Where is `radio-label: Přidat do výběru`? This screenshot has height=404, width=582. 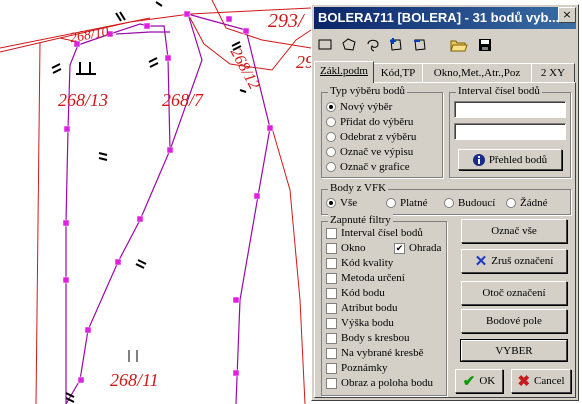 radio-label: Přidat do výběru is located at coordinates (377, 122).